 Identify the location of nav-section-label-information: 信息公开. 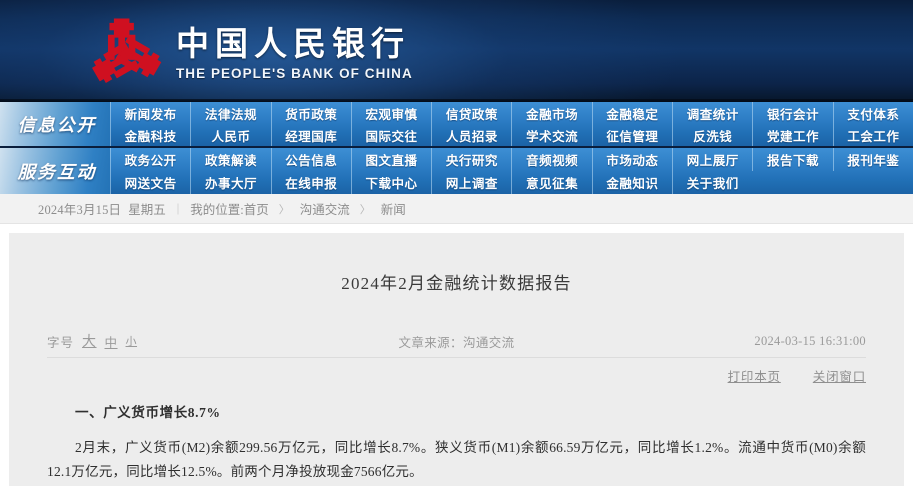
(55, 124).